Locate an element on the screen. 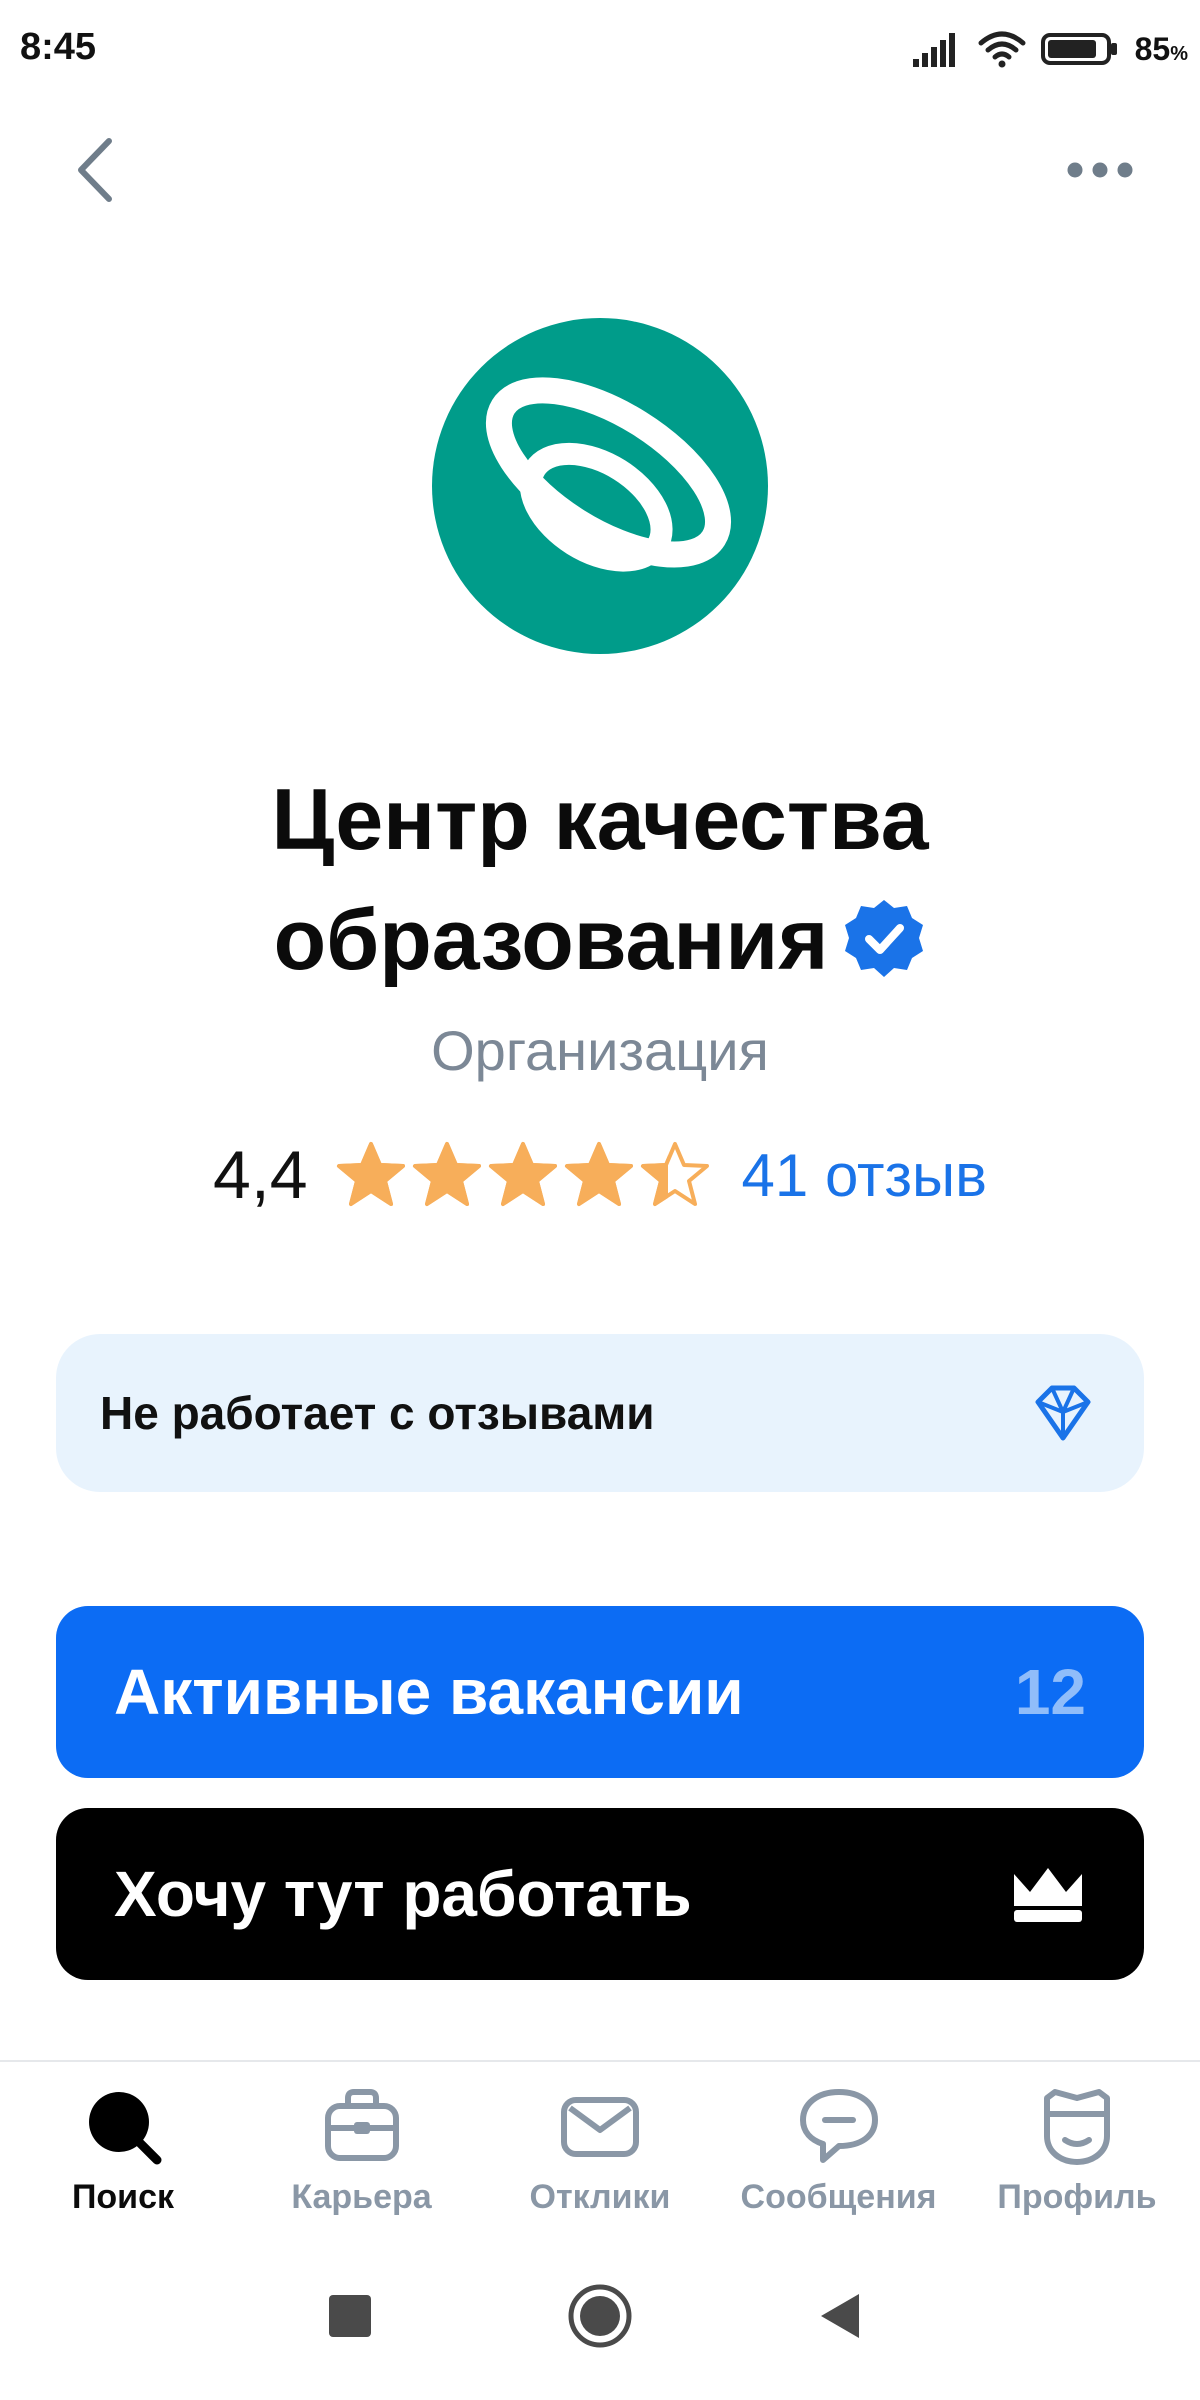  system-navigation-bar is located at coordinates (600, 2317).